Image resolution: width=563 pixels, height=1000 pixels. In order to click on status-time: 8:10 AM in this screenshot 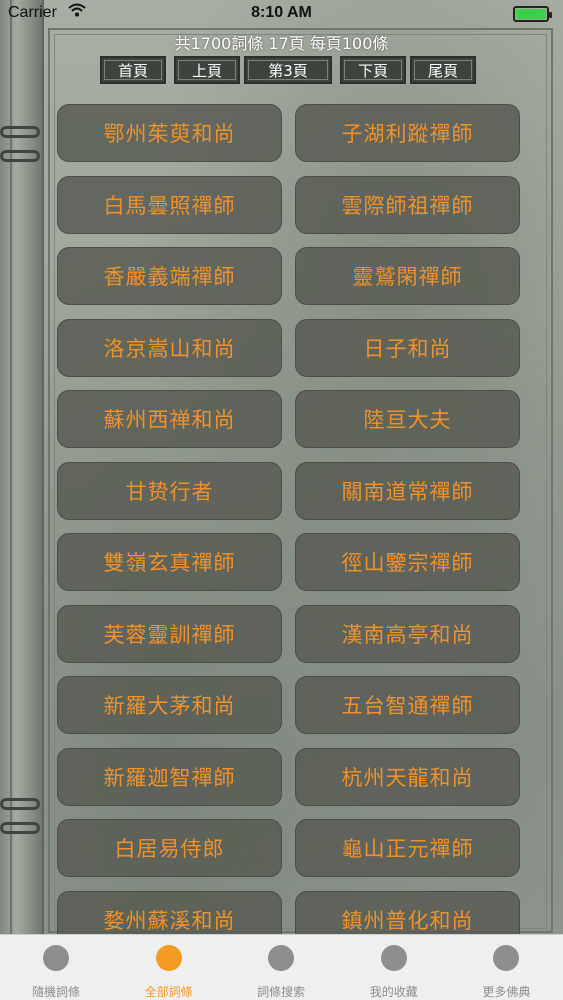, I will do `click(281, 12)`.